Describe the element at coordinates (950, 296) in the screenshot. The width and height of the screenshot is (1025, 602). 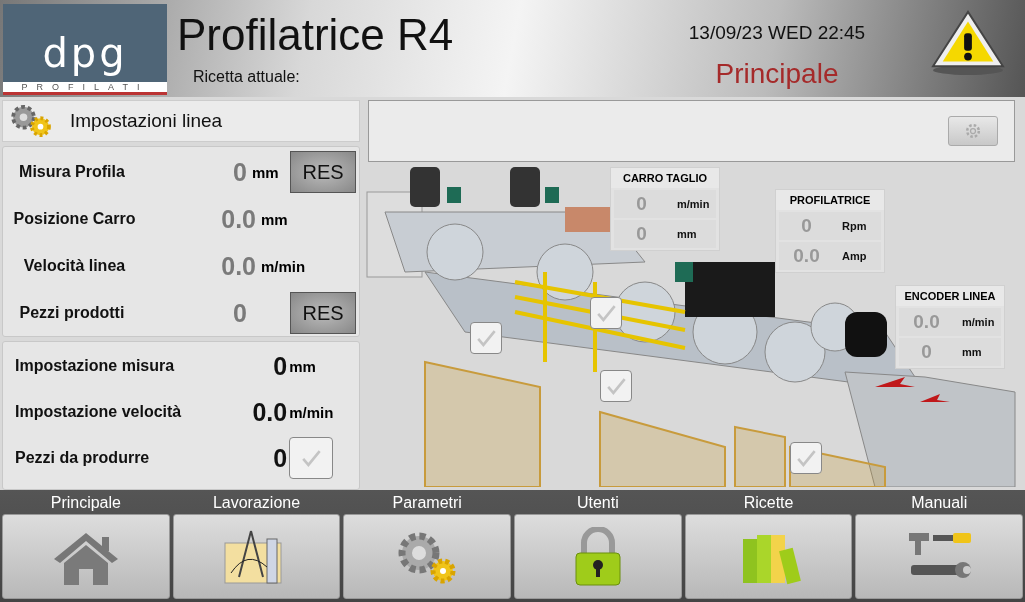
I see `readout-title: ENCODER LINEA` at that location.